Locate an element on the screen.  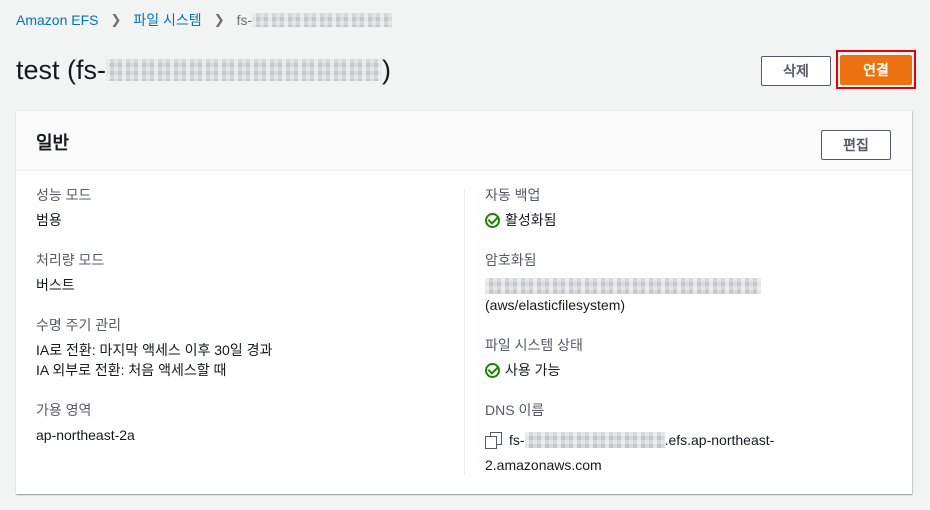
column-divider is located at coordinates (464, 332).